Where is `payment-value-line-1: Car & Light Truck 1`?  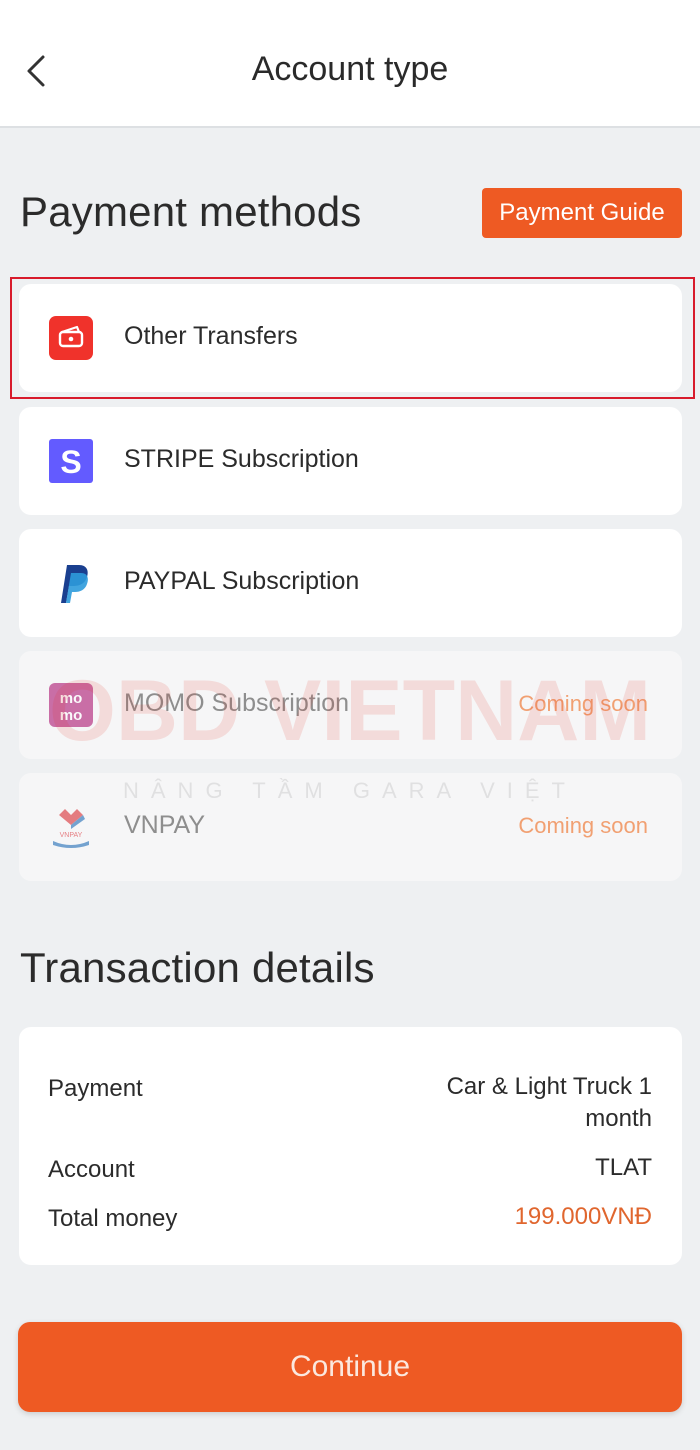
payment-value-line-1: Car & Light Truck 1 is located at coordinates (549, 1086).